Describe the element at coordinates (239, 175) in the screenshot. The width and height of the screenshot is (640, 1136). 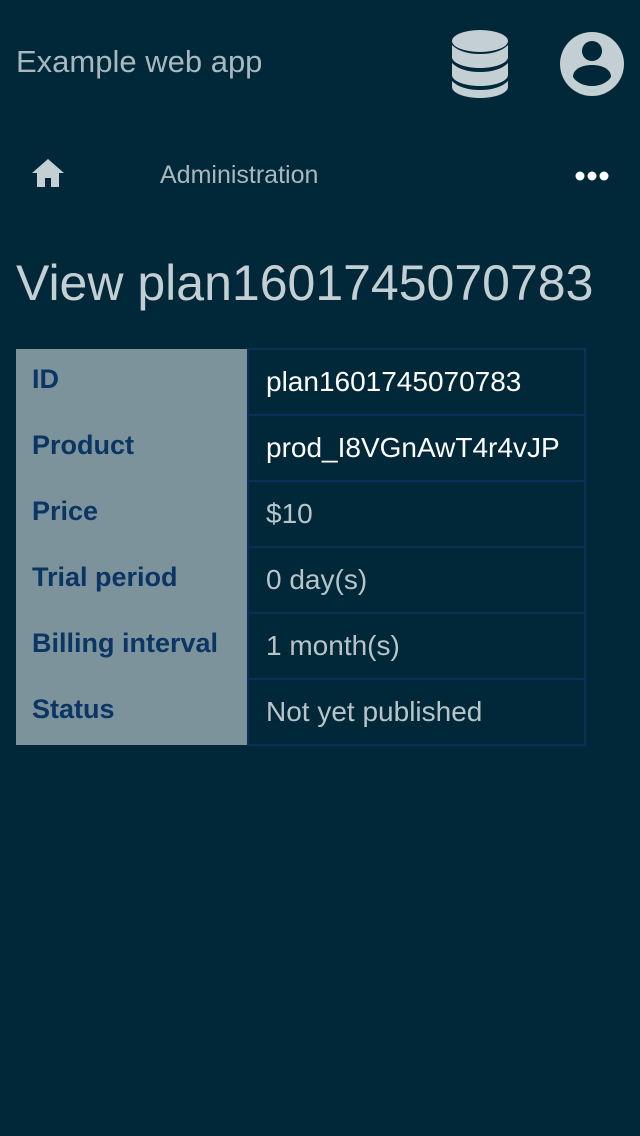
I see `nav-administration-link: Administration` at that location.